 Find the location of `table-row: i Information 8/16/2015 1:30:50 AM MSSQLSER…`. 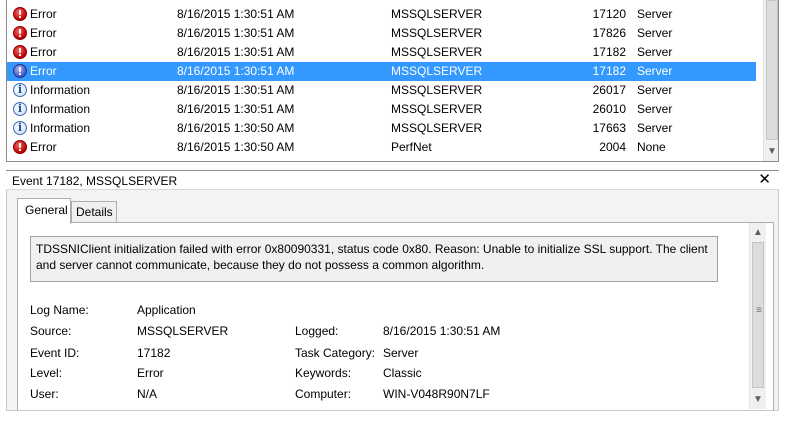

table-row: i Information 8/16/2015 1:30:50 AM MSSQLSER… is located at coordinates (381, 128).